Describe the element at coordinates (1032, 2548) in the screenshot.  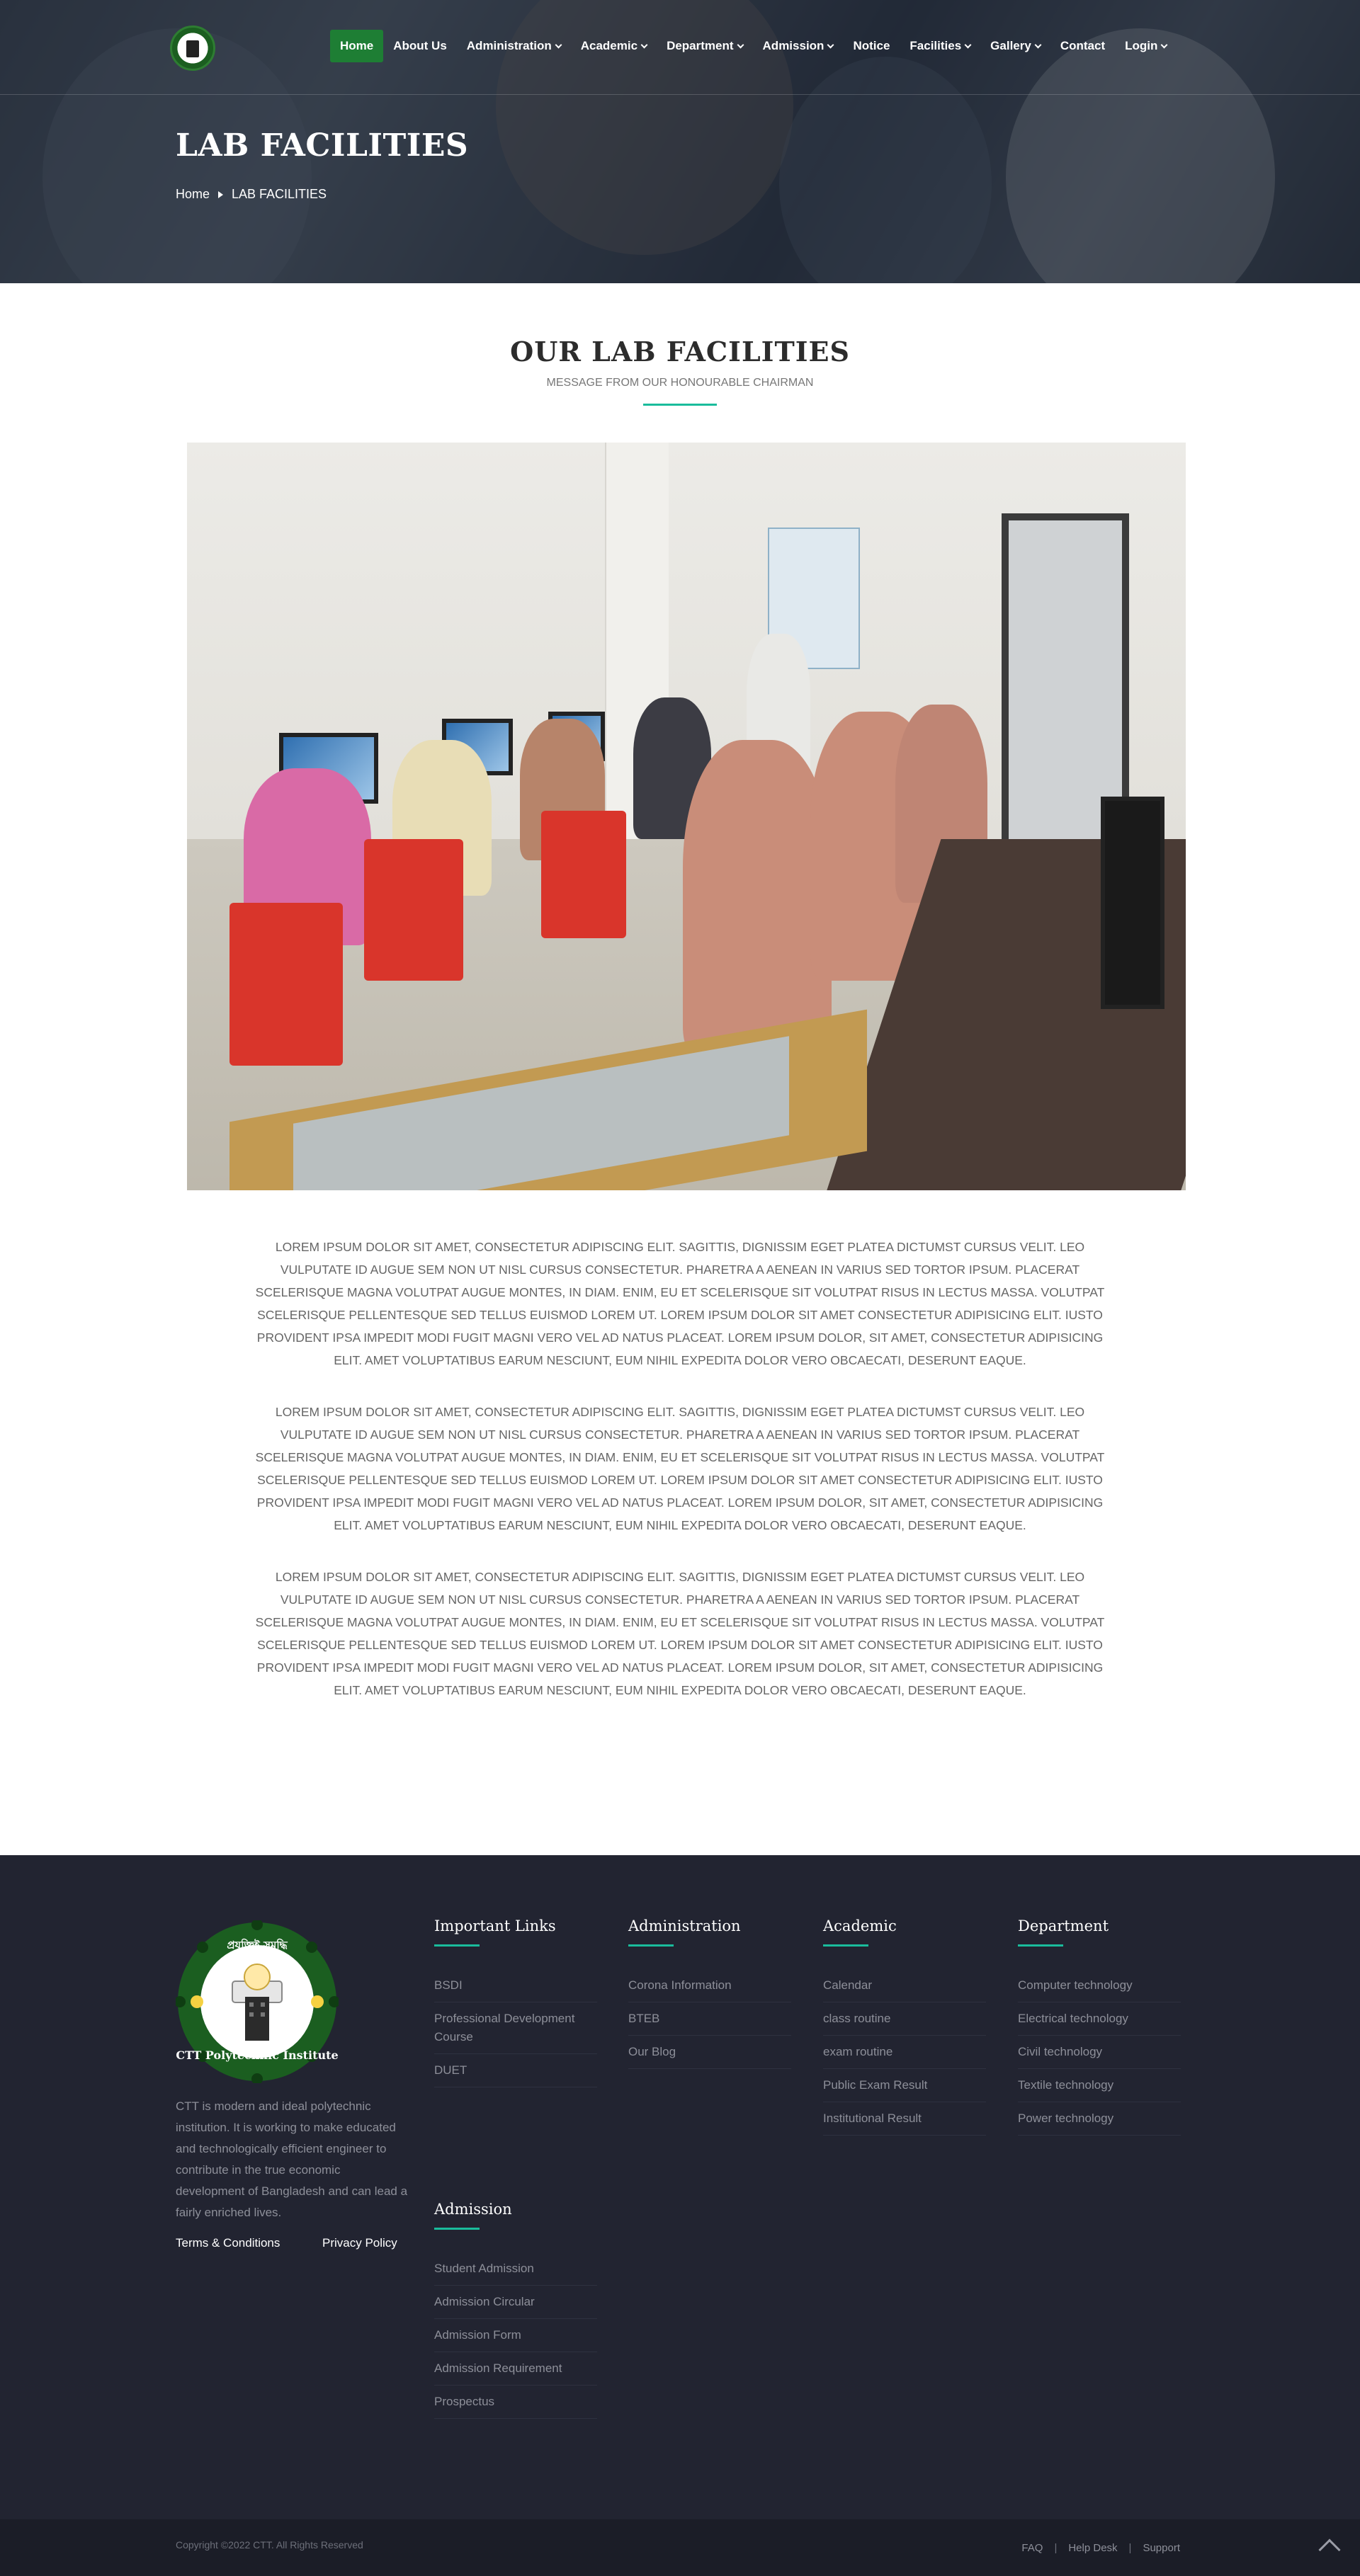
I see `faq-link: FAQ` at that location.